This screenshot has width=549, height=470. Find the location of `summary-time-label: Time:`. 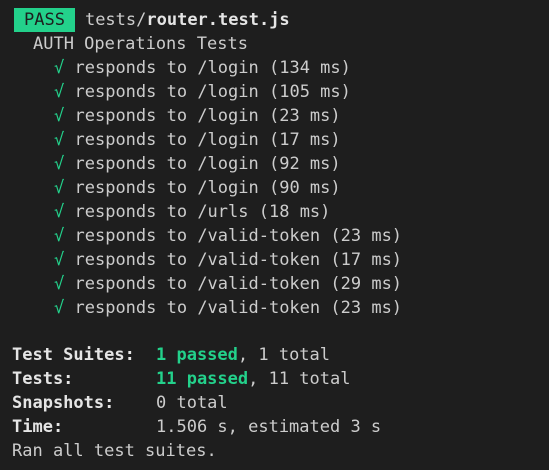

summary-time-label: Time: is located at coordinates (38, 427).